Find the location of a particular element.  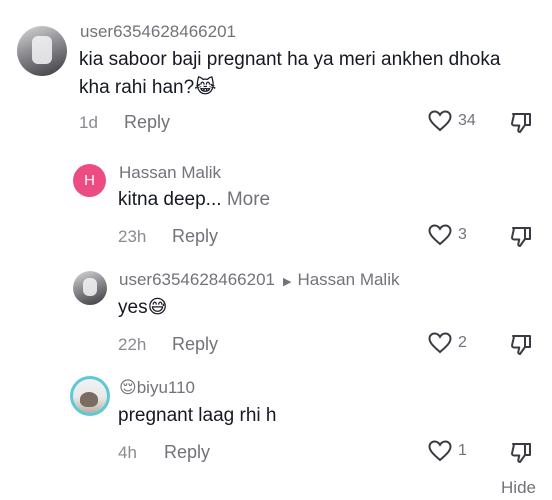

like-count: 3 is located at coordinates (462, 234).